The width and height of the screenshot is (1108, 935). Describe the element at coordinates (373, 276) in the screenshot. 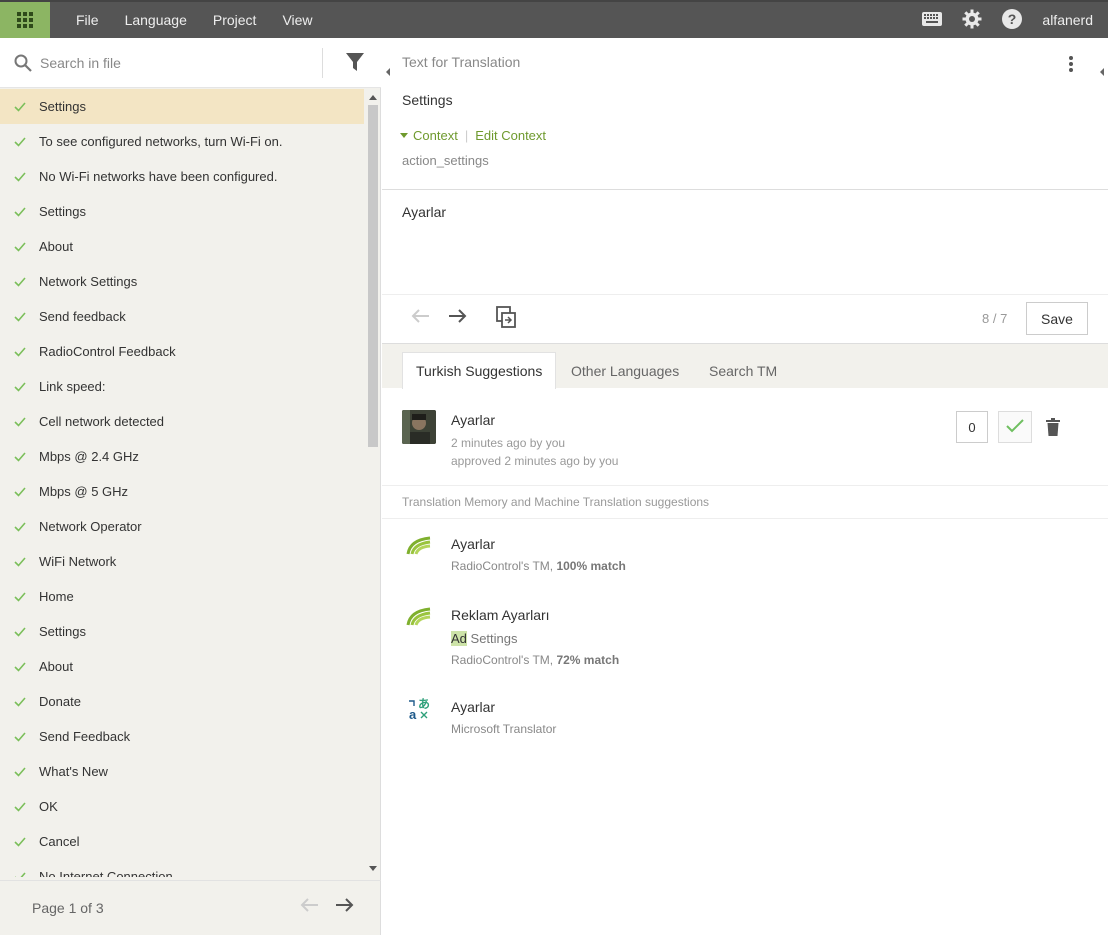

I see `scroll-thumb` at that location.